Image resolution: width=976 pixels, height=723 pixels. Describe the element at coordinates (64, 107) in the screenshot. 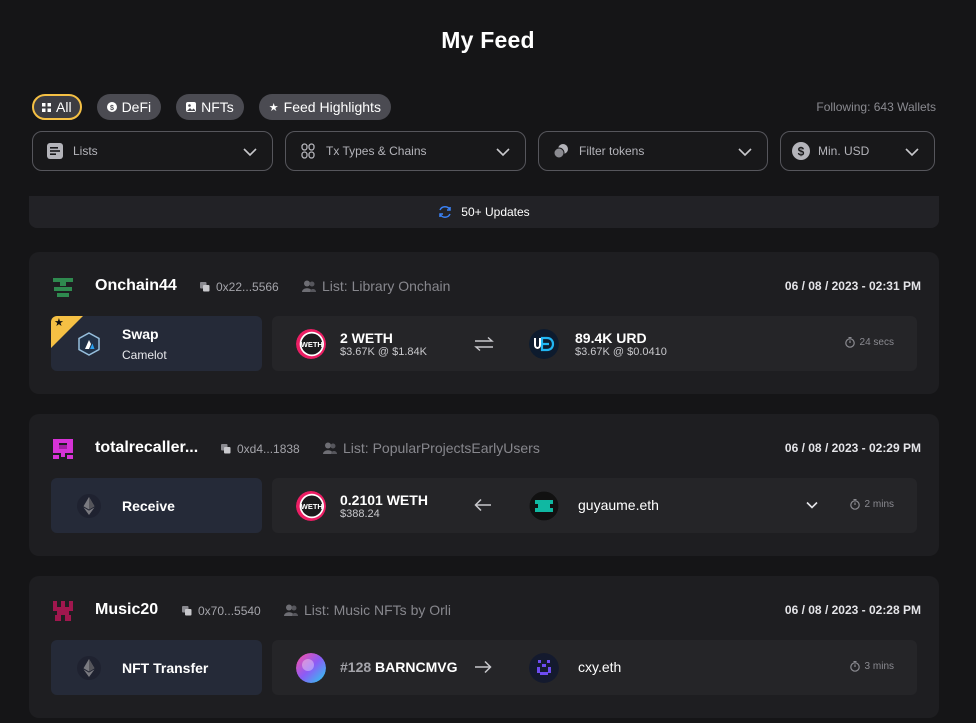

I see `chip-all-label: All` at that location.